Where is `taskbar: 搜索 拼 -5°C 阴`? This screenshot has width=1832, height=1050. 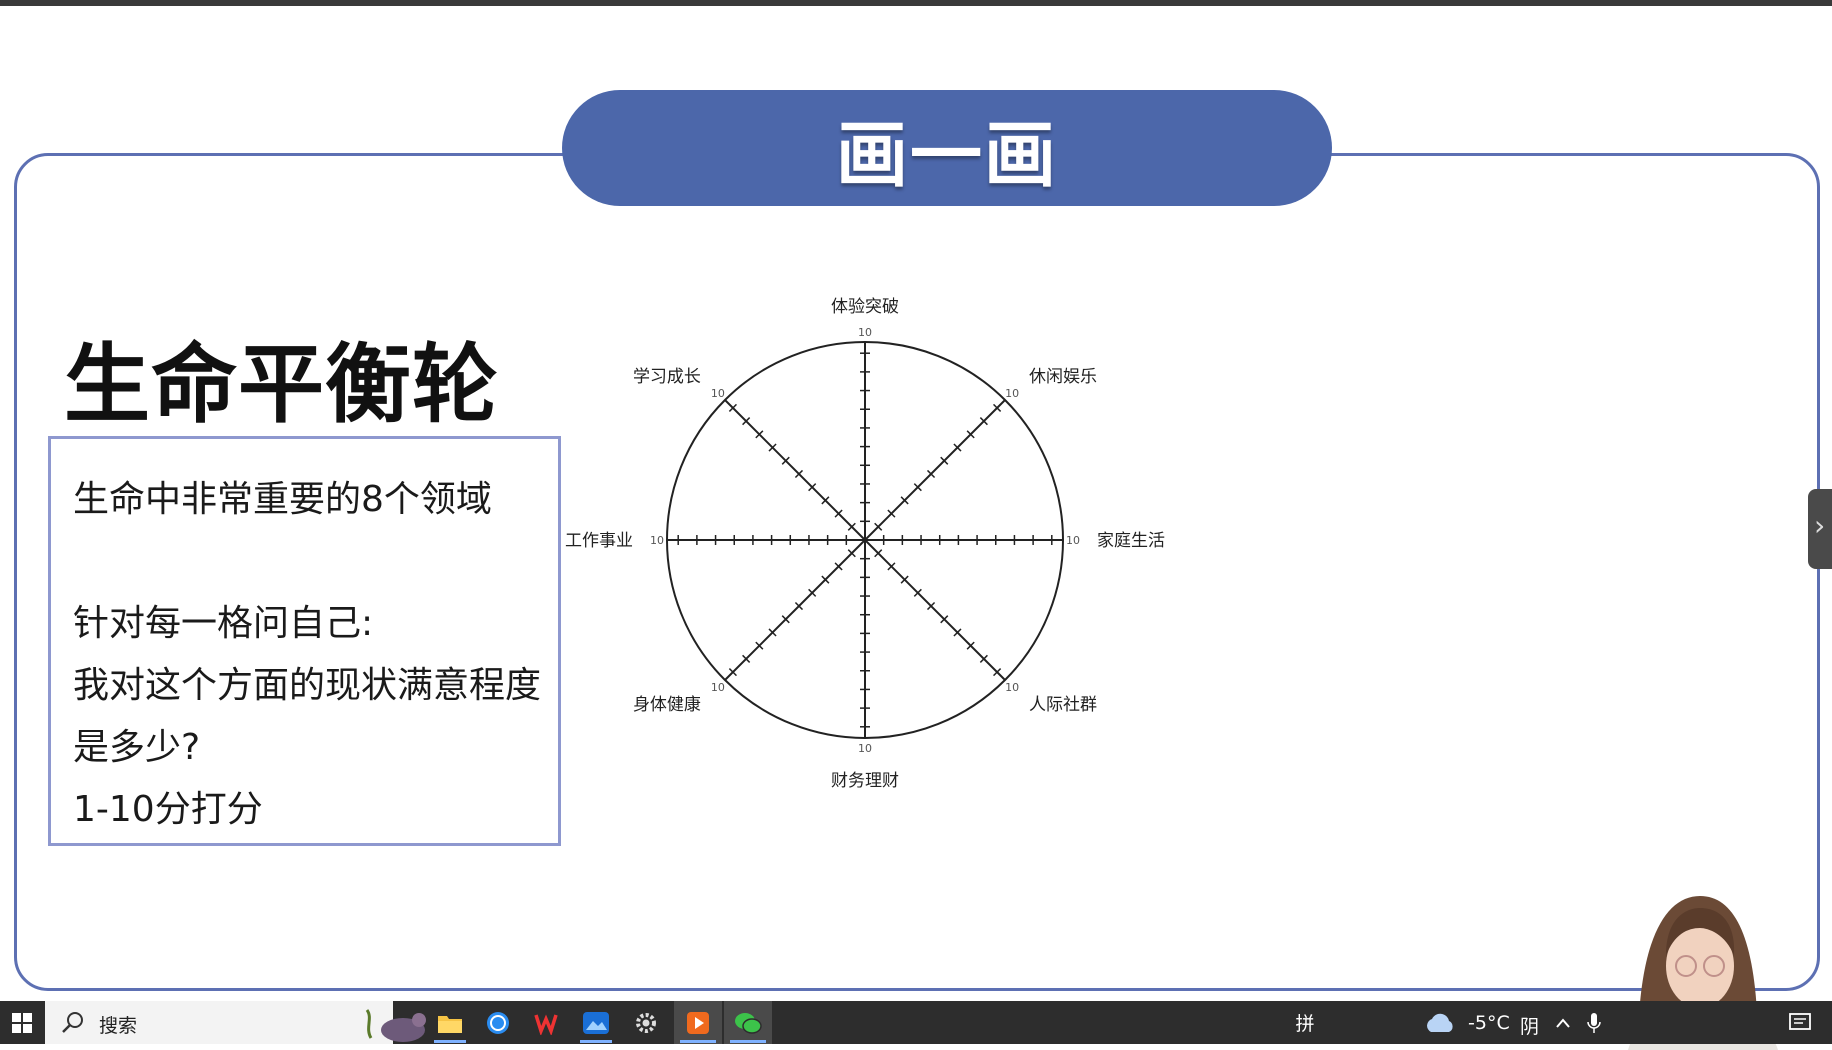 taskbar: 搜索 拼 -5°C 阴 is located at coordinates (916, 1022).